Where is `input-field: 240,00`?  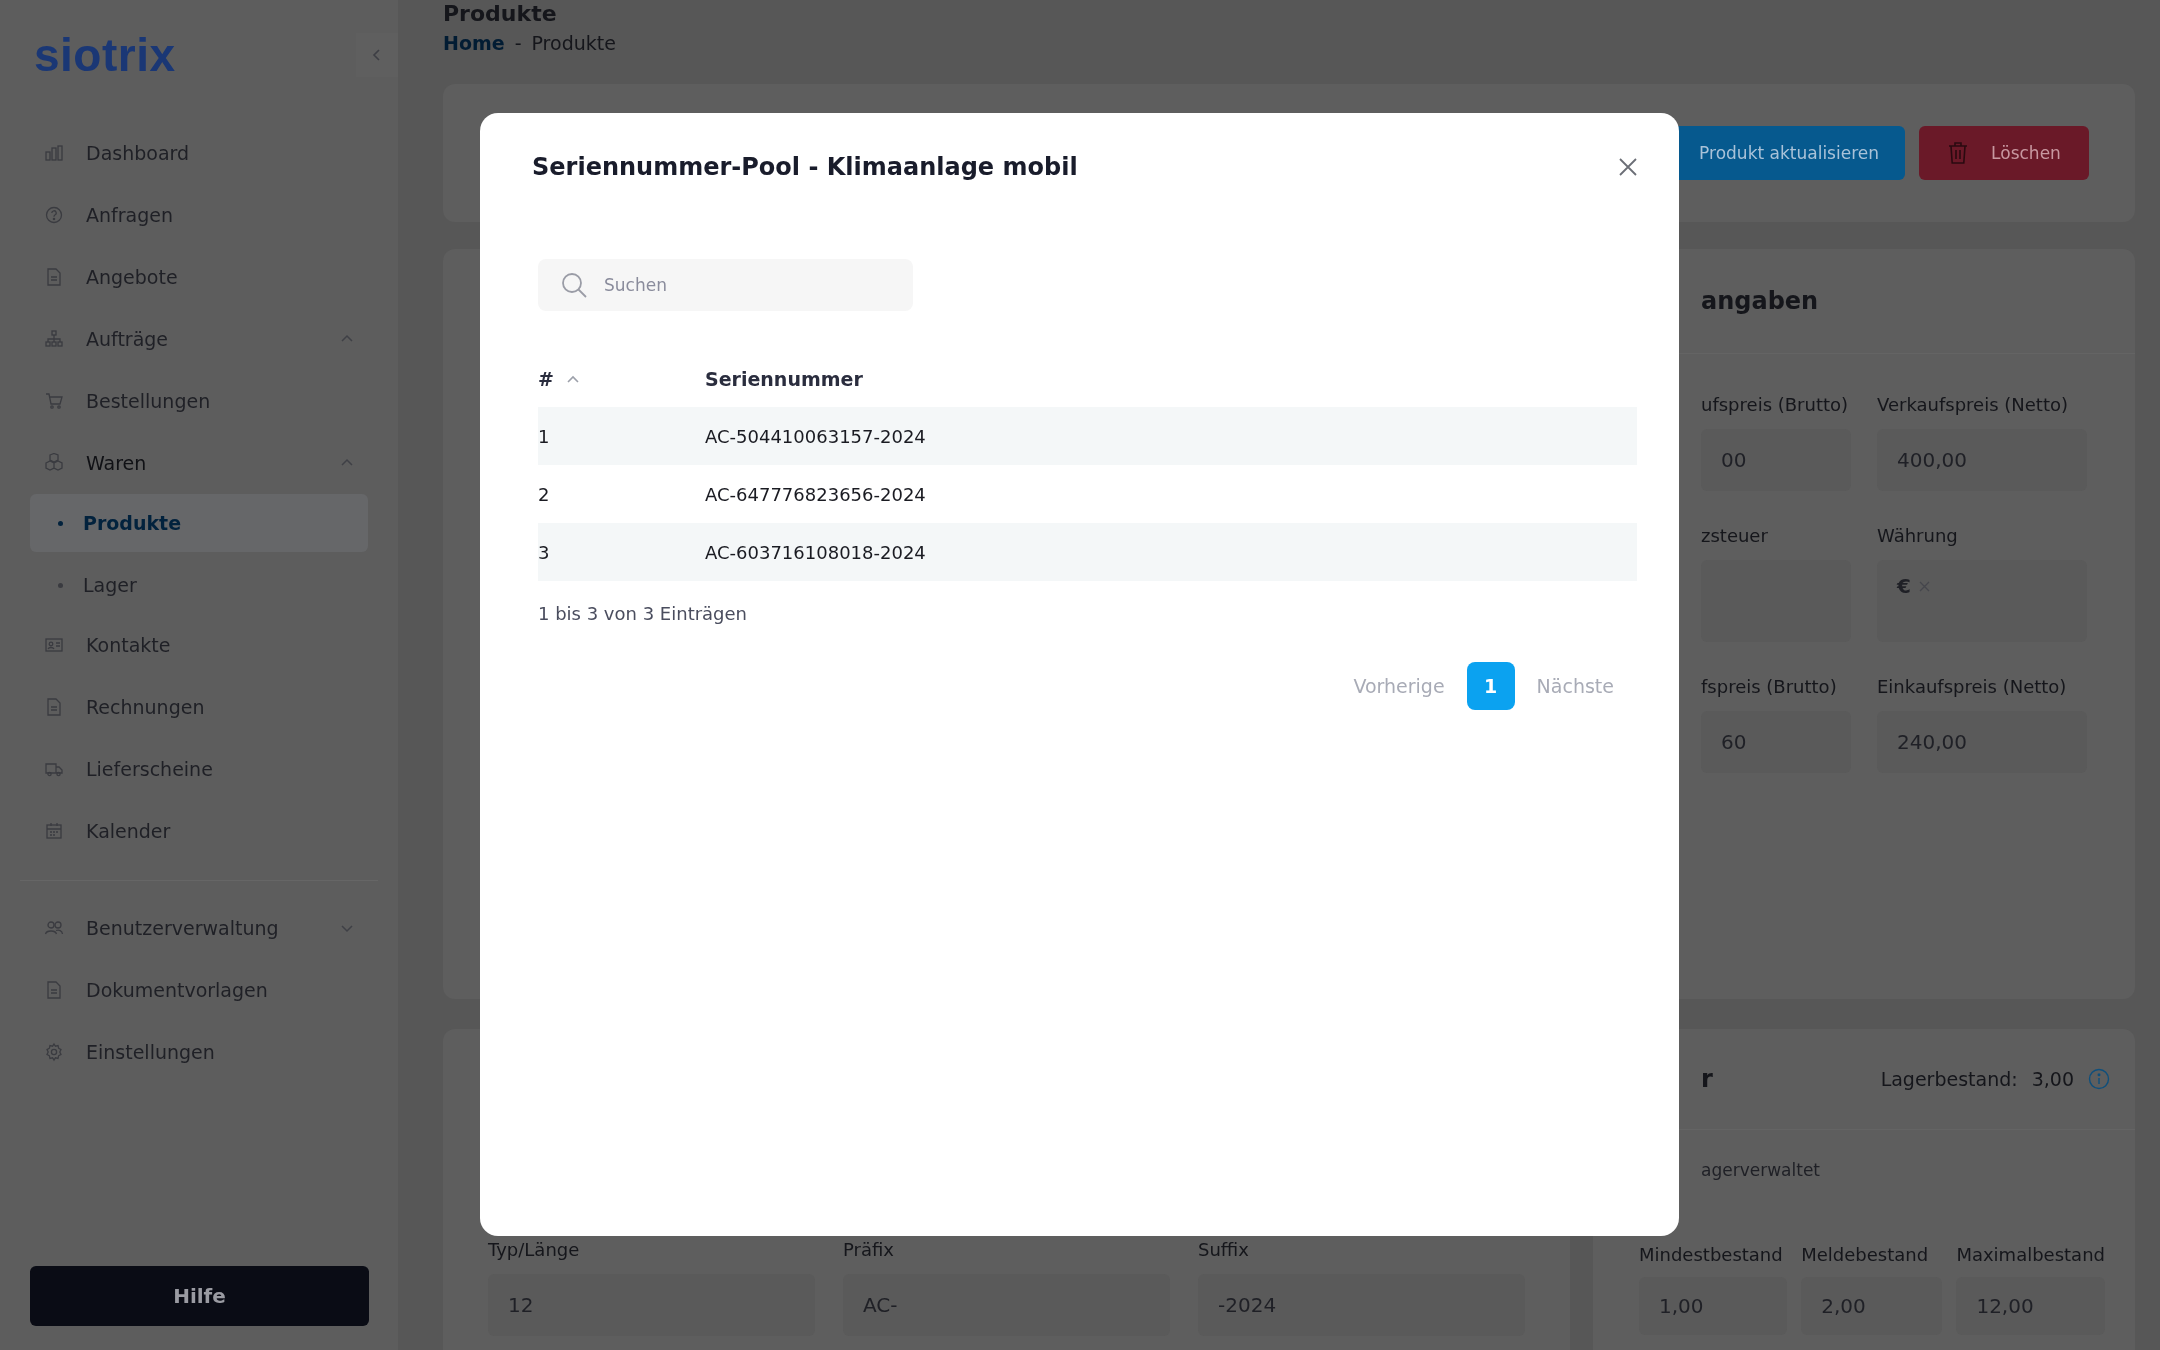
input-field: 240,00 is located at coordinates (1982, 742).